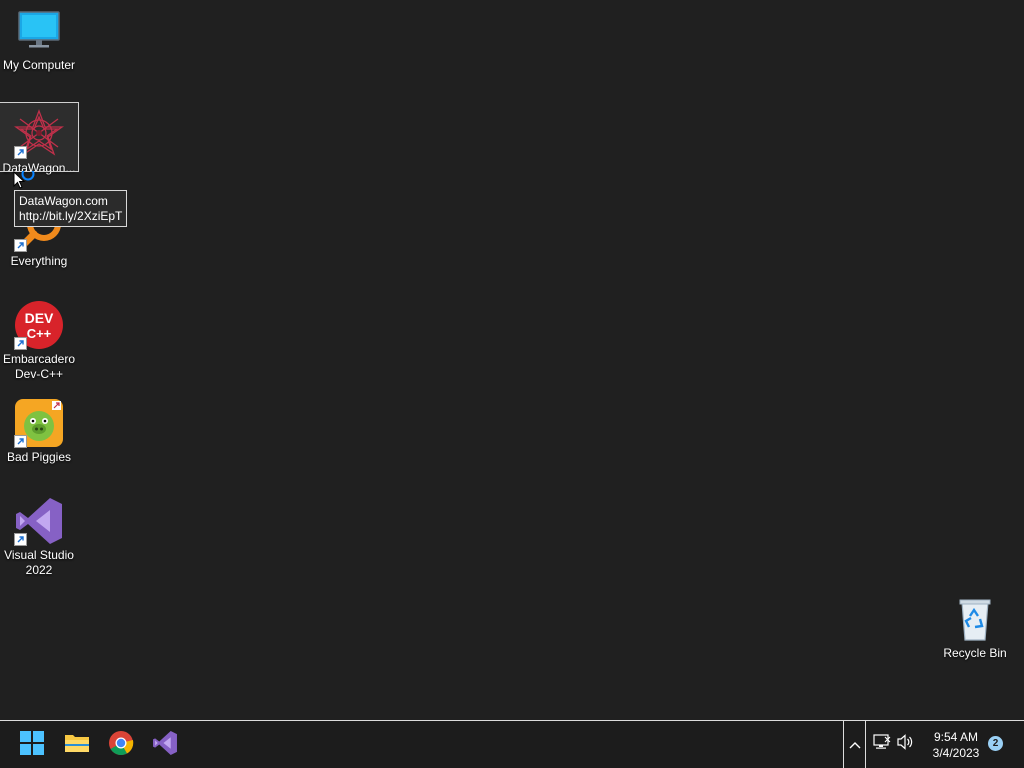 The height and width of the screenshot is (768, 1024). Describe the element at coordinates (39, 31) in the screenshot. I see `computer-icon` at that location.